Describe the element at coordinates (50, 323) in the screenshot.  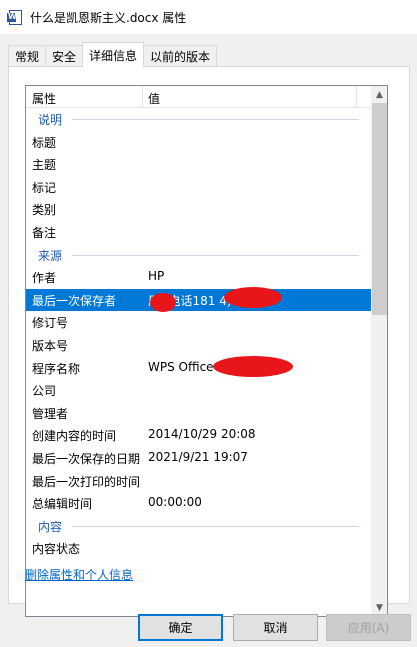
I see `property-name: 修订号` at that location.